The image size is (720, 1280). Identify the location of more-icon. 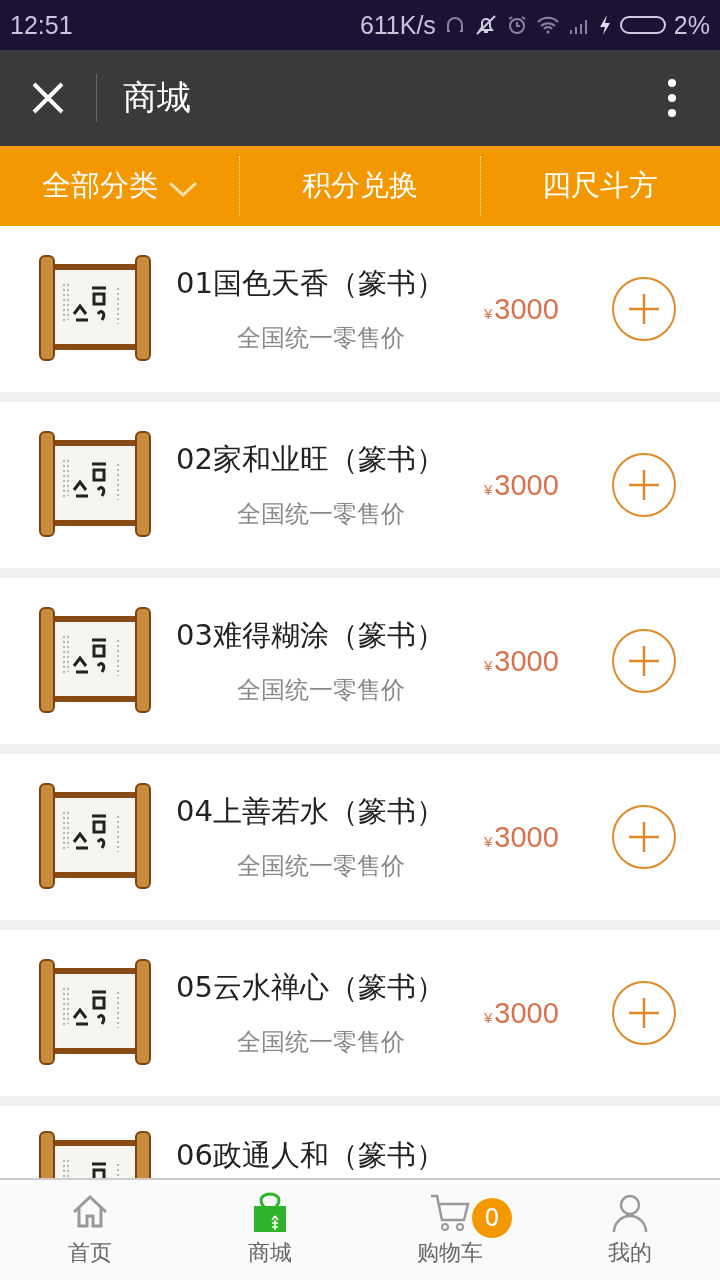
(672, 98).